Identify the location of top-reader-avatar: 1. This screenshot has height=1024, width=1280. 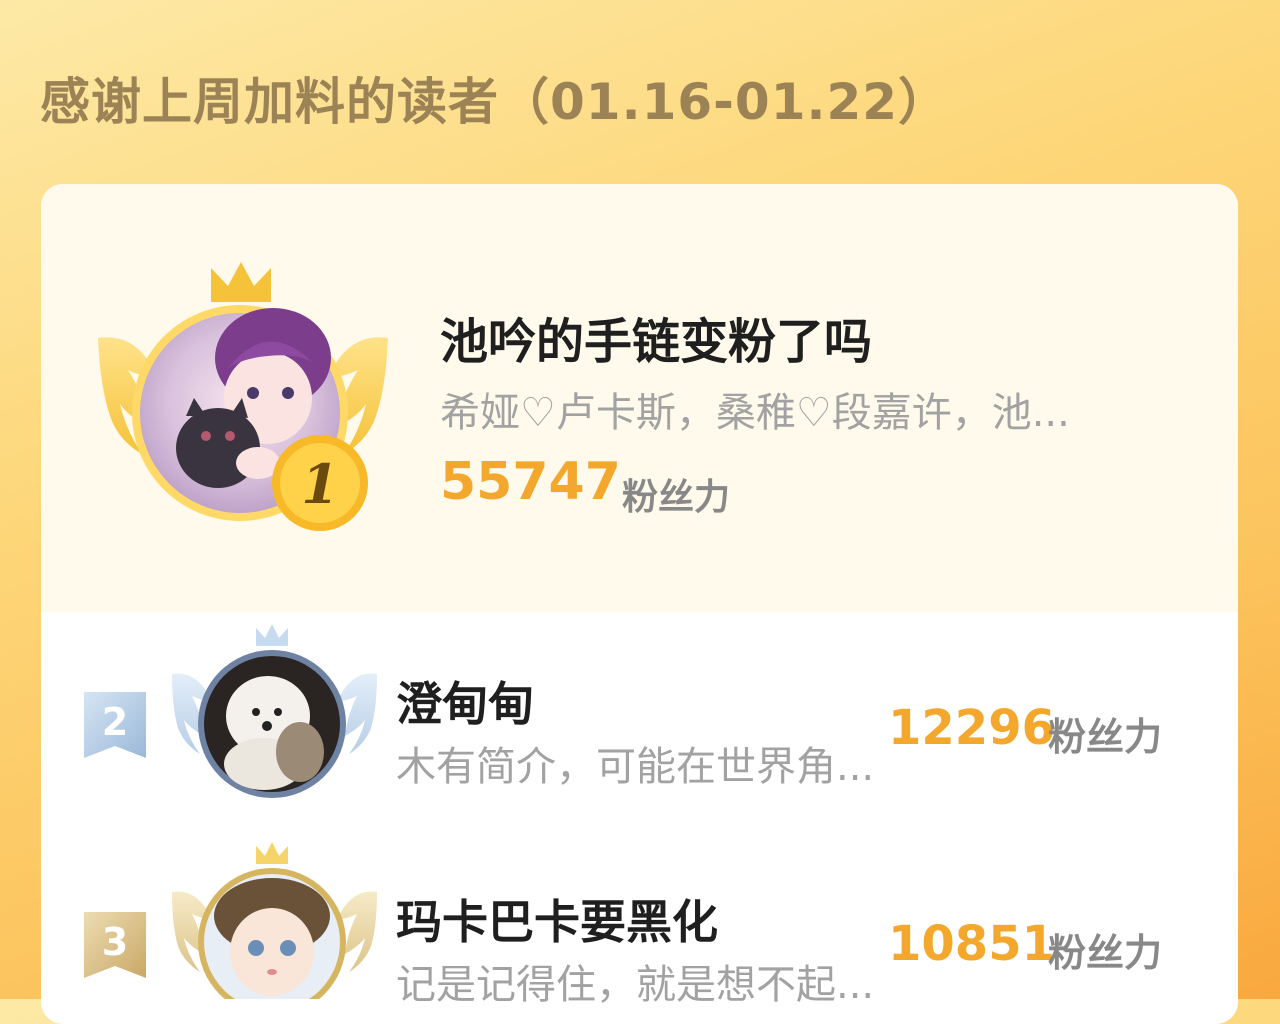
(243, 395).